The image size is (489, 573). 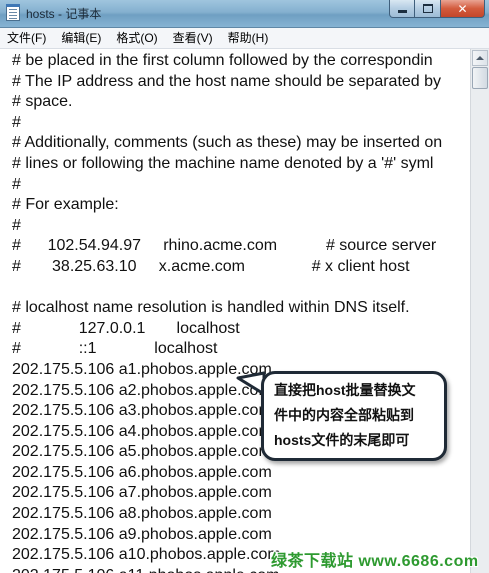 I want to click on text-line: 202.175.5.106 a9.phobos.apple.com, so click(x=142, y=534).